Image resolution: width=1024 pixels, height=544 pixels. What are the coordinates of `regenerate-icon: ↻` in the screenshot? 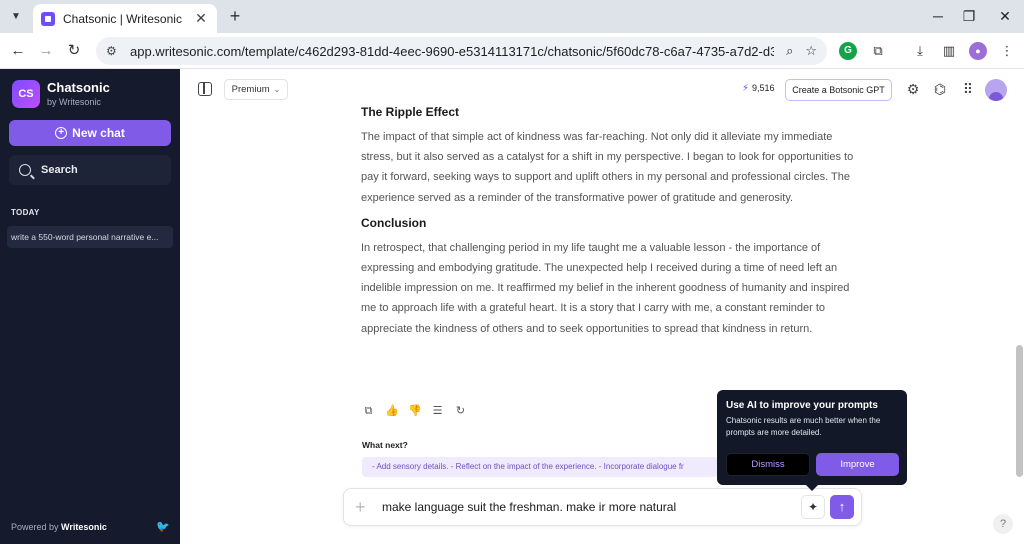 It's located at (460, 411).